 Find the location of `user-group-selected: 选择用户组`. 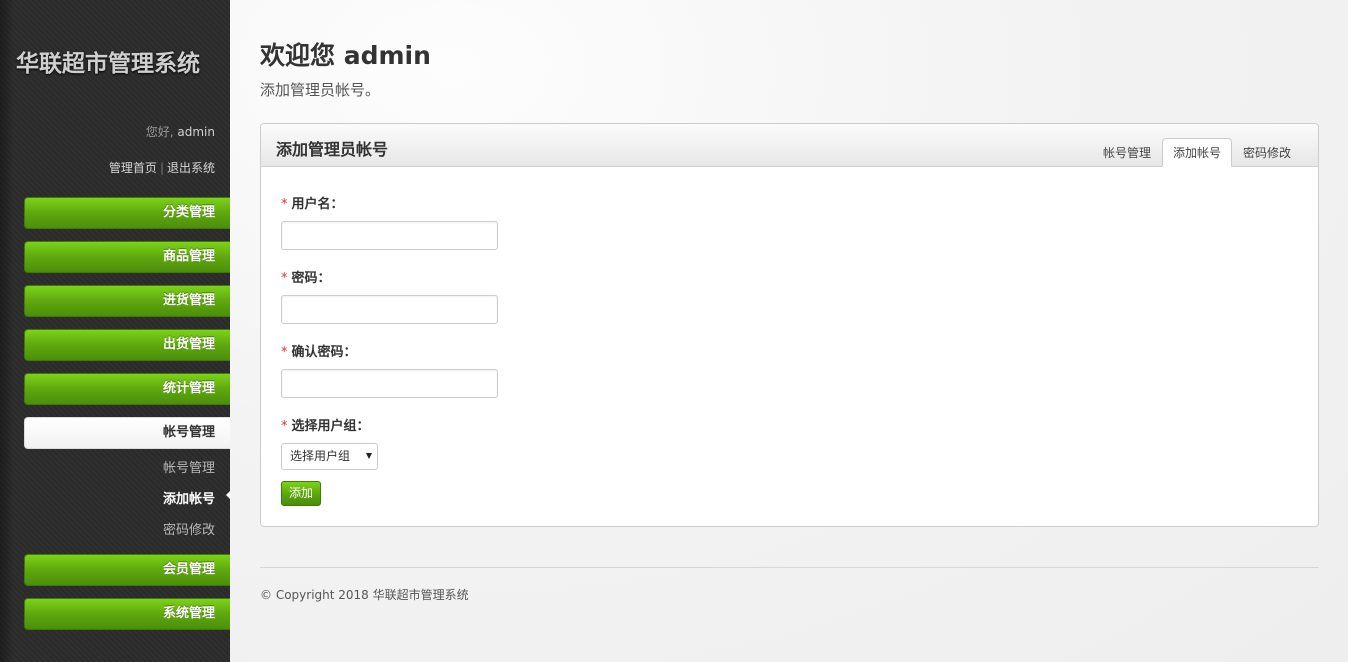

user-group-selected: 选择用户组 is located at coordinates (320, 456).